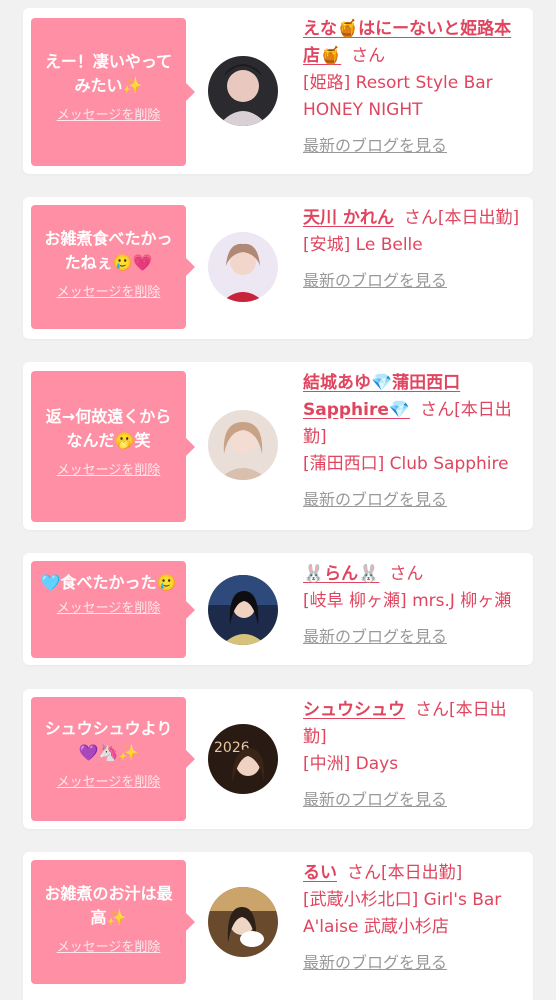 The height and width of the screenshot is (1000, 556). Describe the element at coordinates (407, 42) in the screenshot. I see `cast-name-link: えな🍯はにーないと姫路本店🍯` at that location.